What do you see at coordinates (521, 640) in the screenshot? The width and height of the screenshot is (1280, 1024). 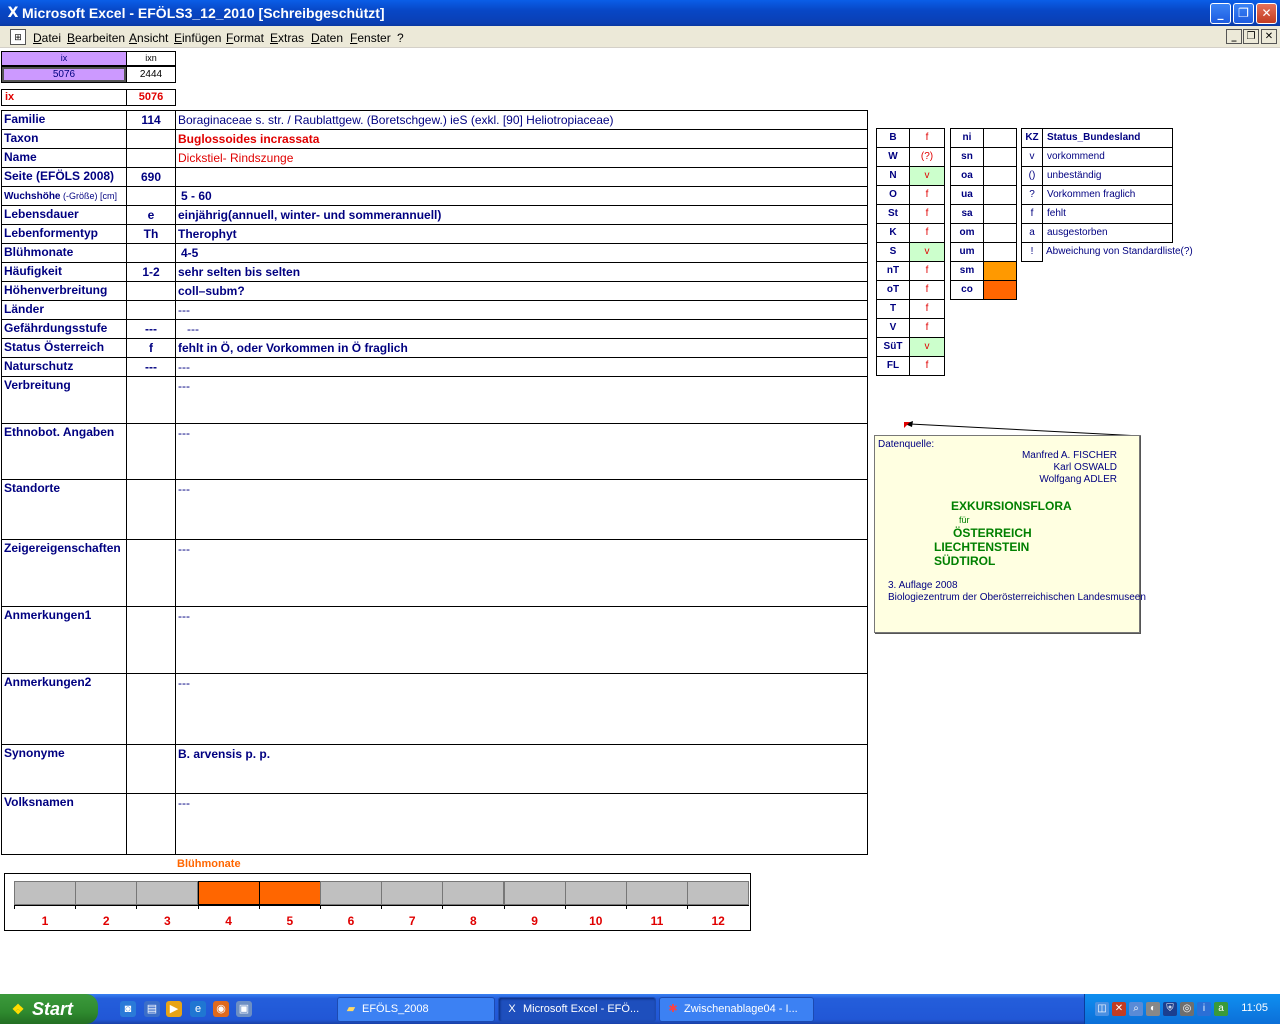 I see `row-value-18: ---` at bounding box center [521, 640].